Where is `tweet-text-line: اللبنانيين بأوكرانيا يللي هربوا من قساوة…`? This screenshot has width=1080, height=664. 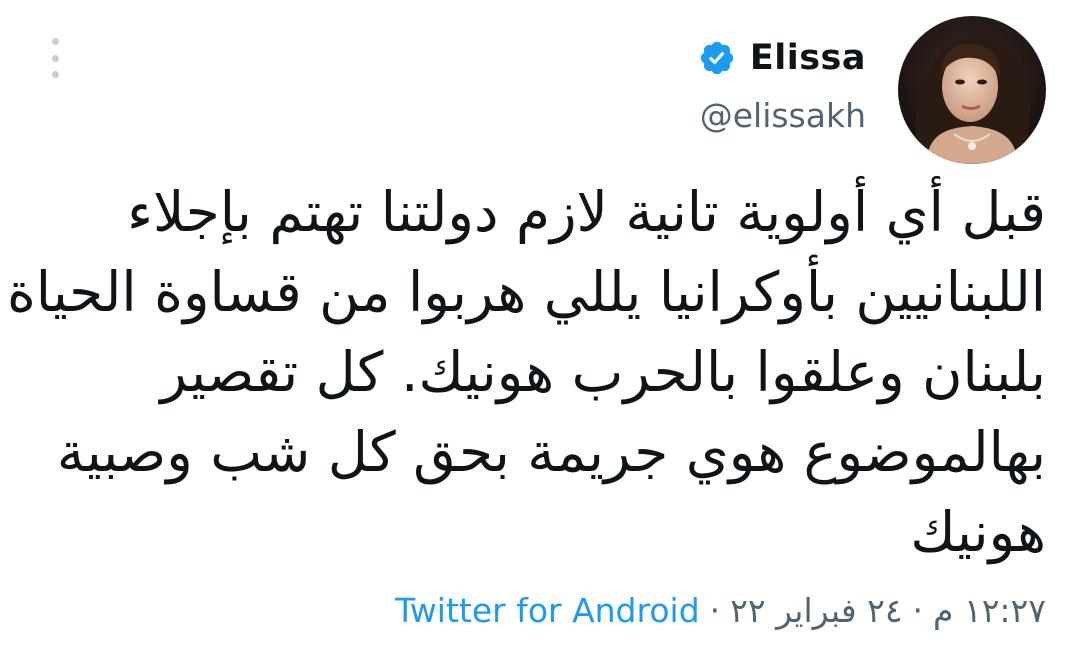 tweet-text-line: اللبنانيين بأوكرانيا يللي هربوا من قساوة… is located at coordinates (526, 292).